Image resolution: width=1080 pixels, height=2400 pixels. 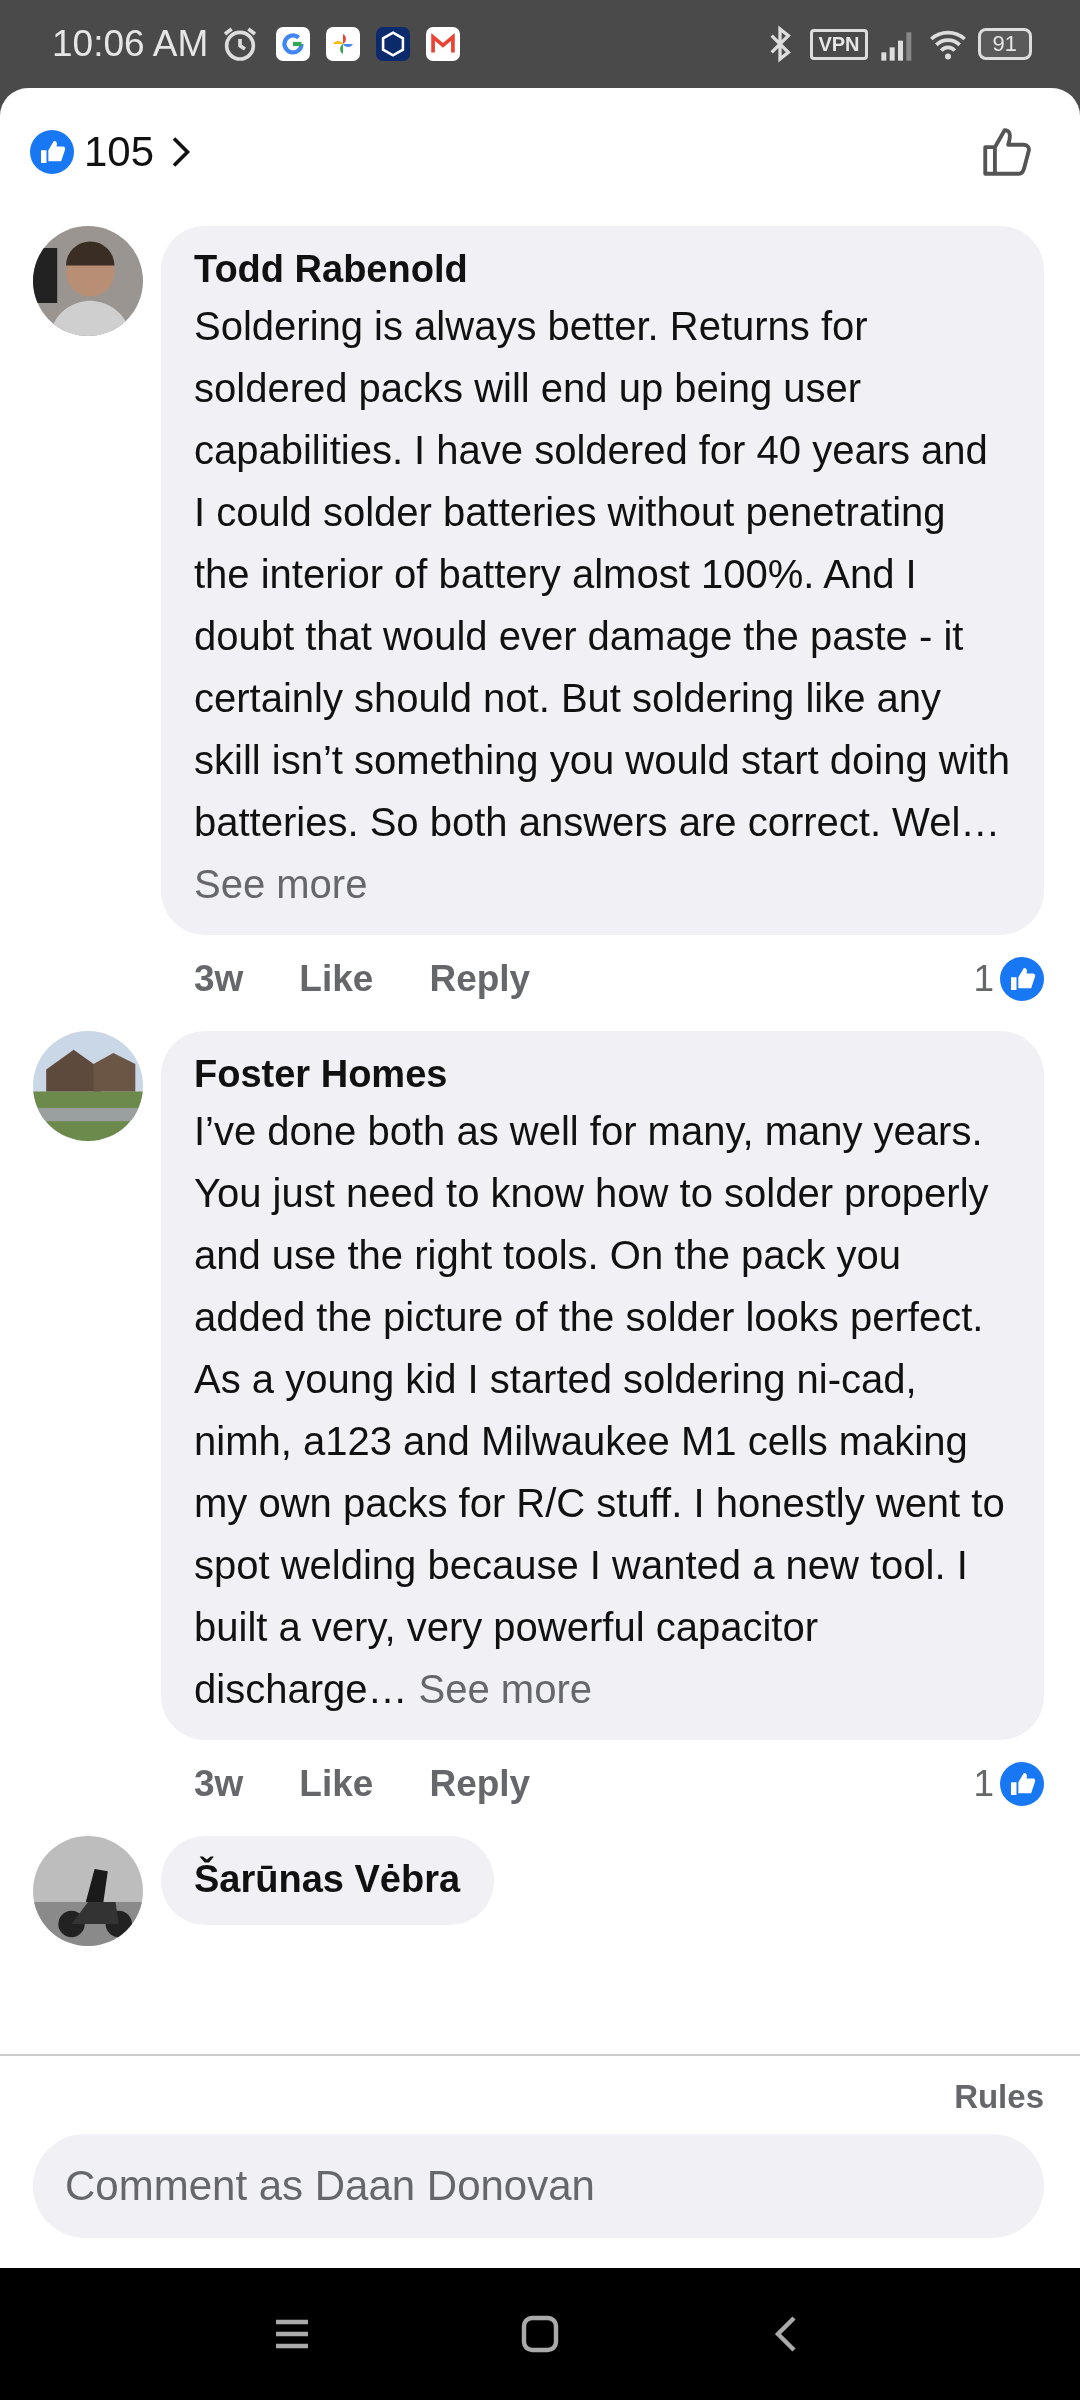 What do you see at coordinates (393, 44) in the screenshot?
I see `hexagon-app-icon` at bounding box center [393, 44].